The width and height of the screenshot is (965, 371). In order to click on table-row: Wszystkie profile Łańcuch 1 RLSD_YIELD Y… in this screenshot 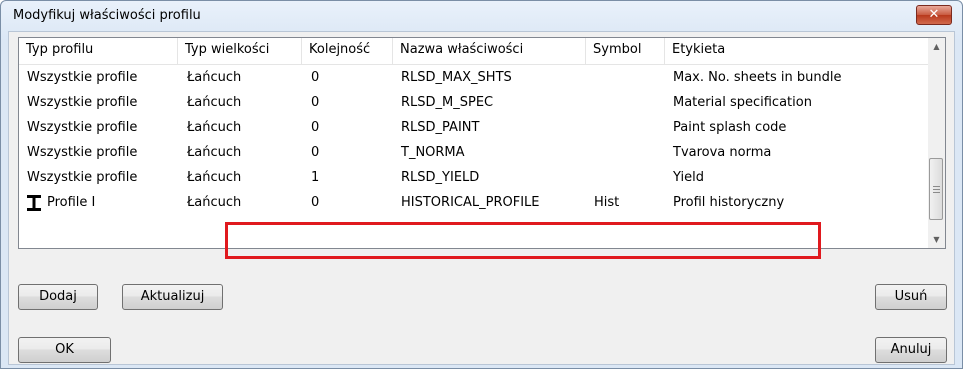, I will do `click(474, 177)`.